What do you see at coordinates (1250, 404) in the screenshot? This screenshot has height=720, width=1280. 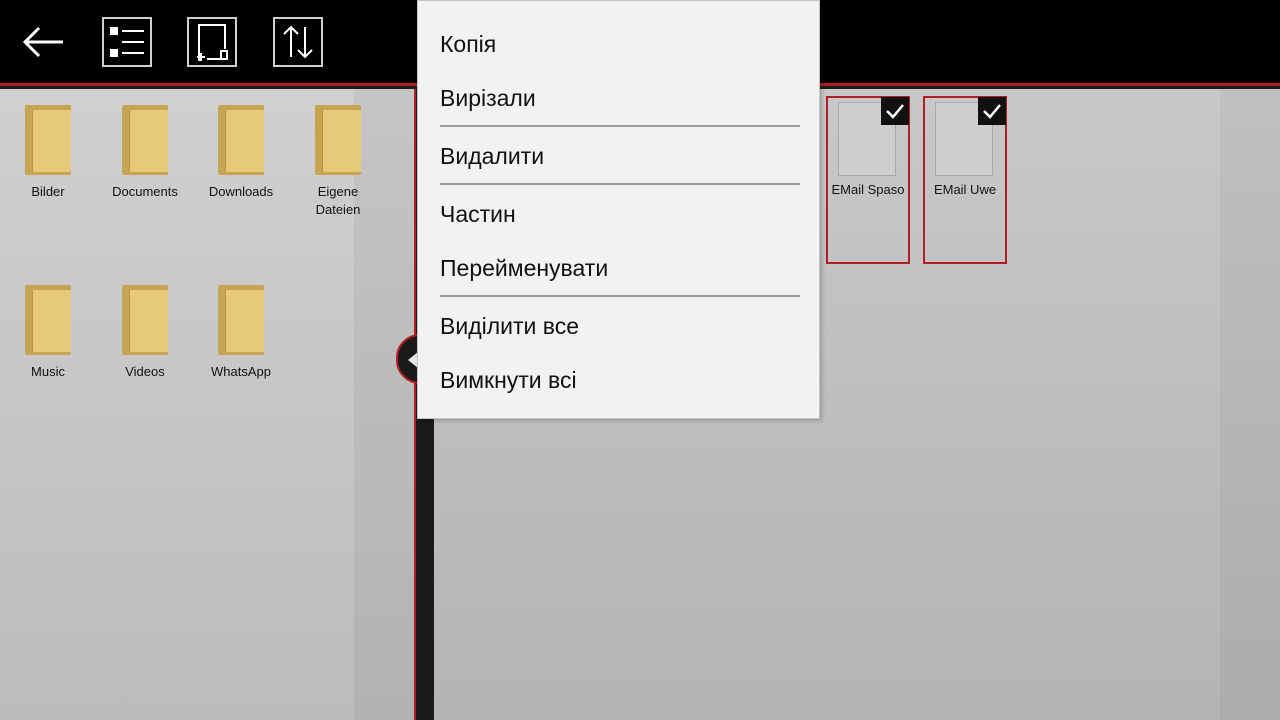 I see `right-pane-scroll-strip` at bounding box center [1250, 404].